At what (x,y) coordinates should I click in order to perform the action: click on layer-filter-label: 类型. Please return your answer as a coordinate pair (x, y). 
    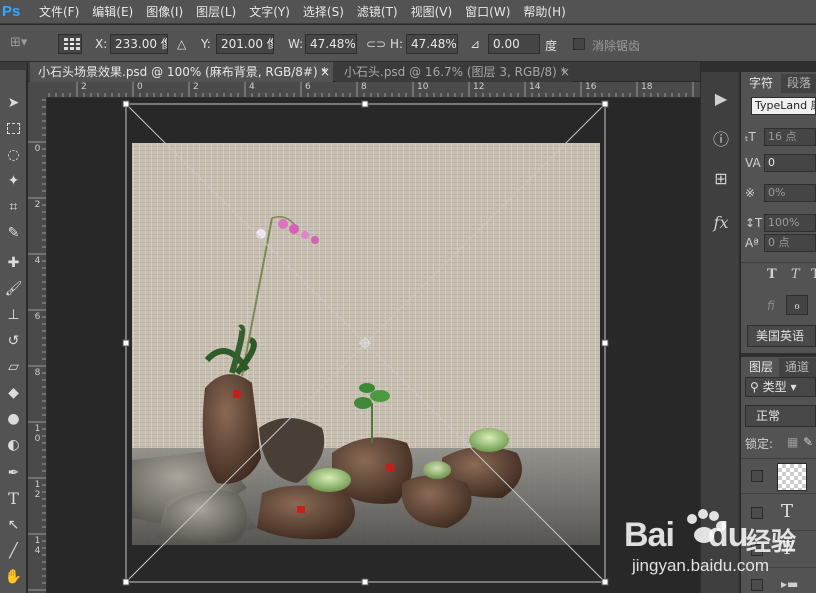
    Looking at the image, I should click on (774, 387).